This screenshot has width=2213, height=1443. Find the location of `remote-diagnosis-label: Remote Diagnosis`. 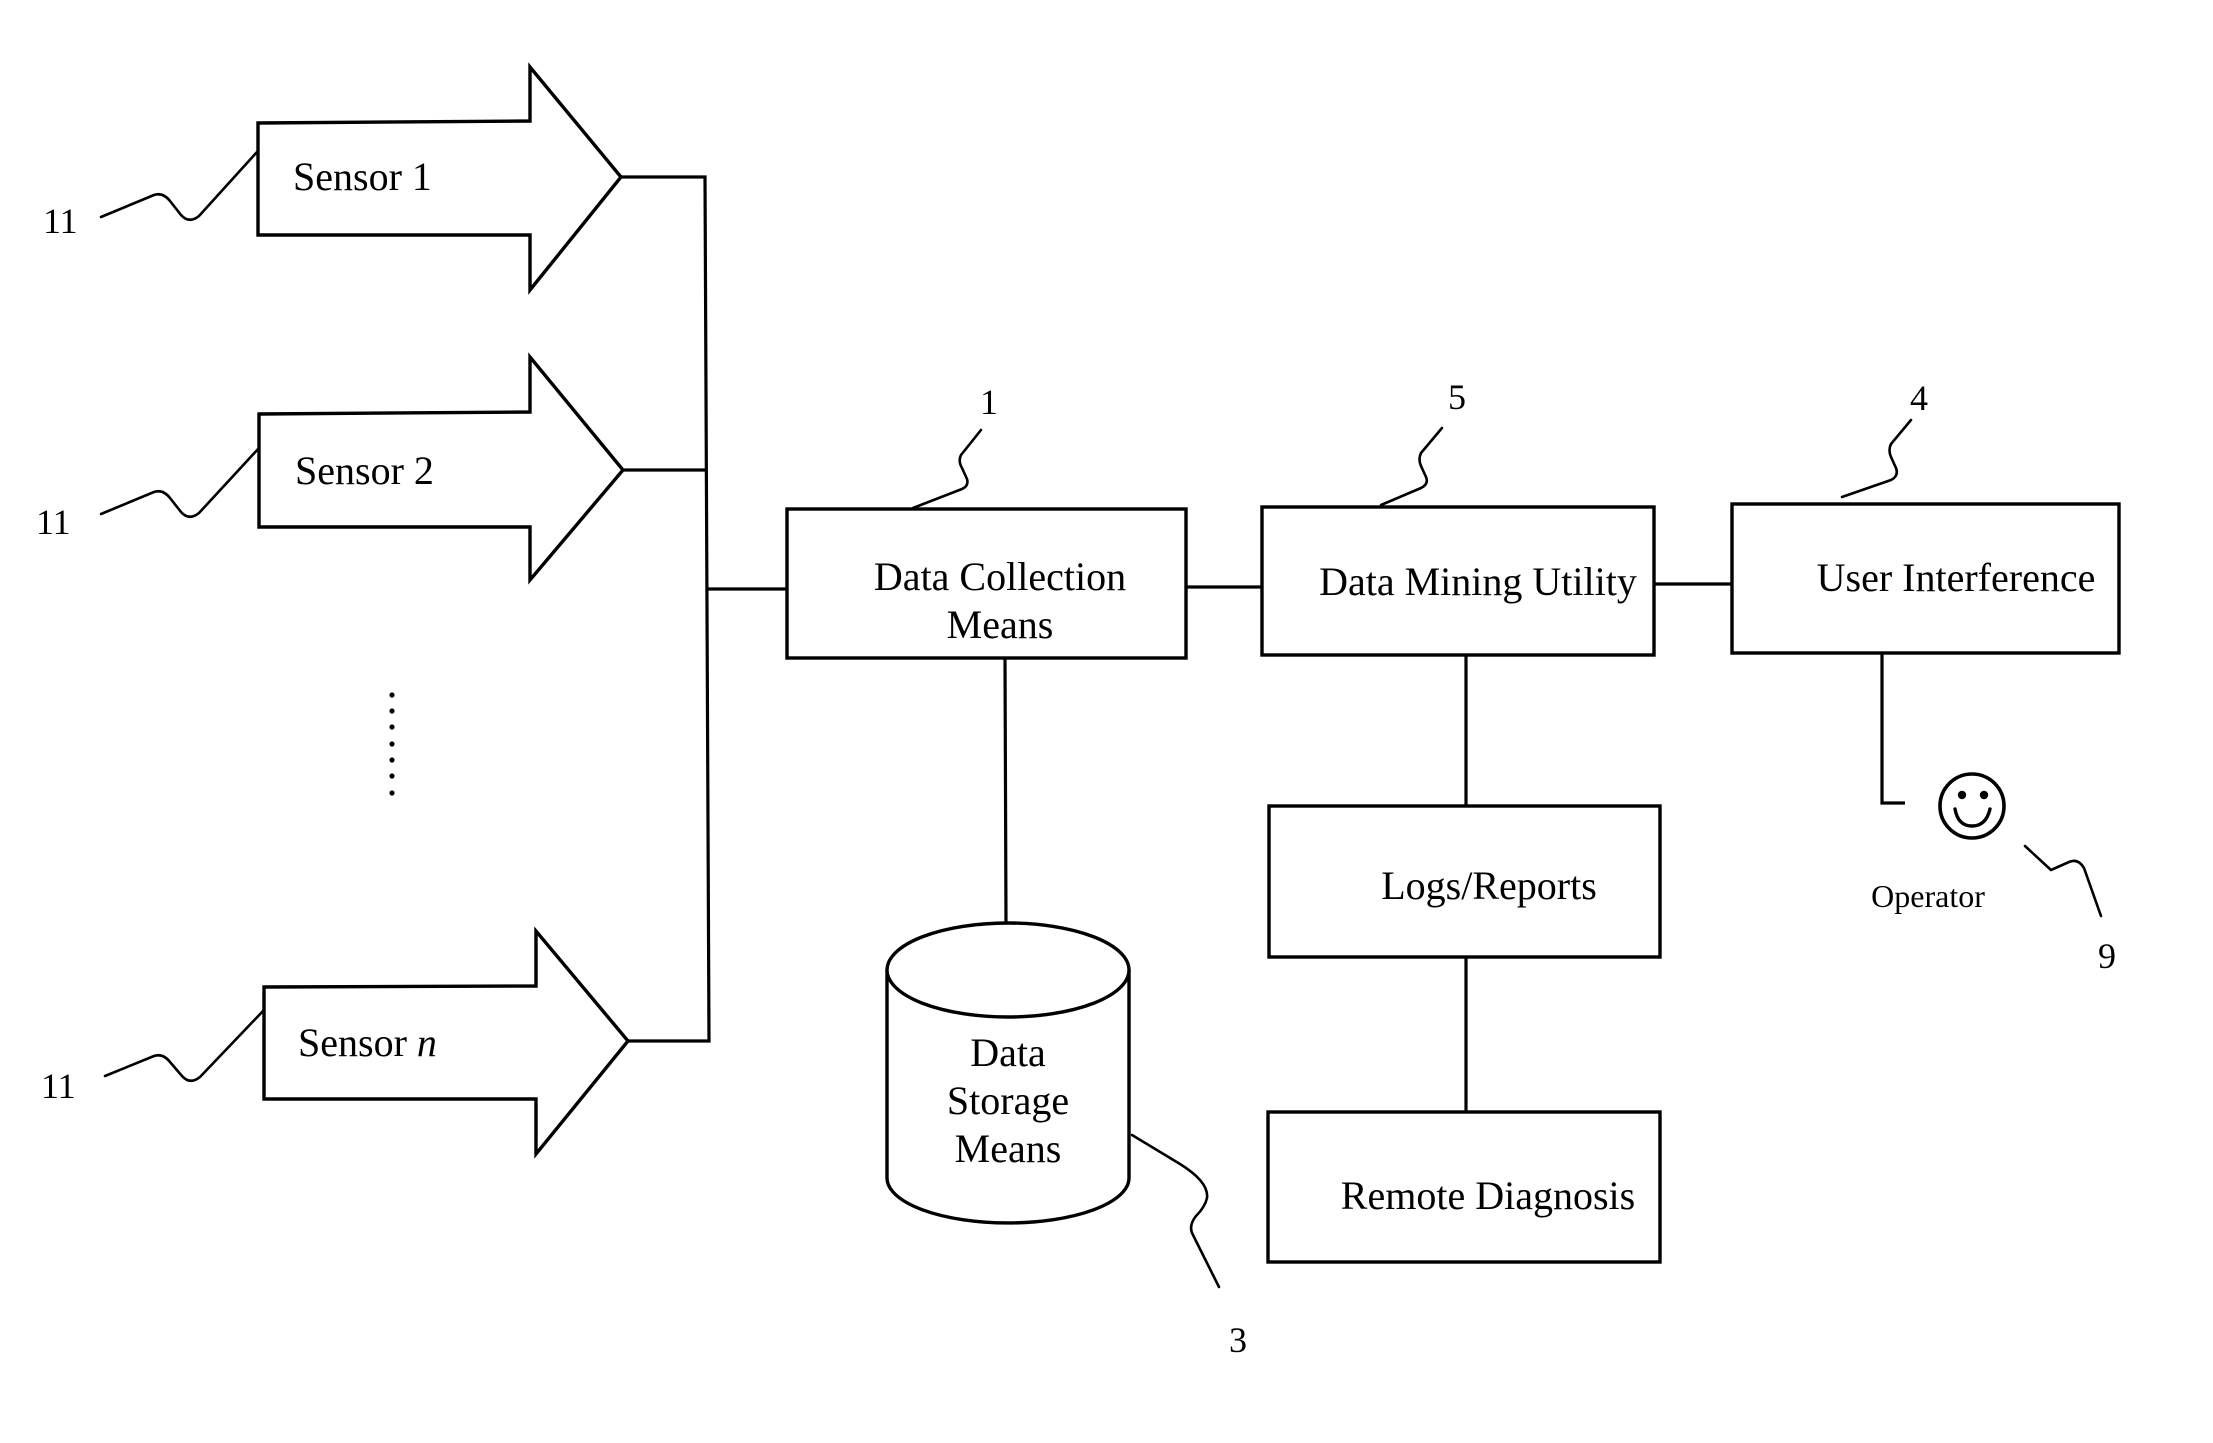

remote-diagnosis-label: Remote Diagnosis is located at coordinates (1488, 1195).